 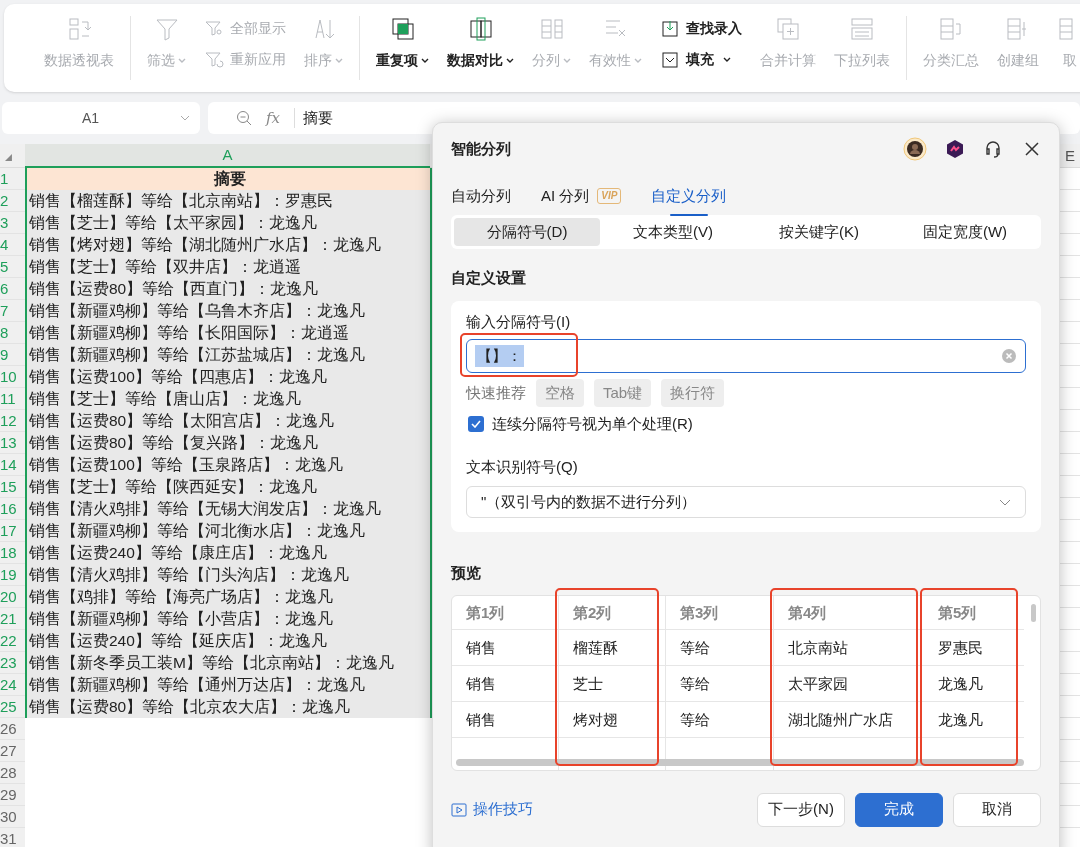 What do you see at coordinates (466, 573) in the screenshot?
I see `section-title: 预览` at bounding box center [466, 573].